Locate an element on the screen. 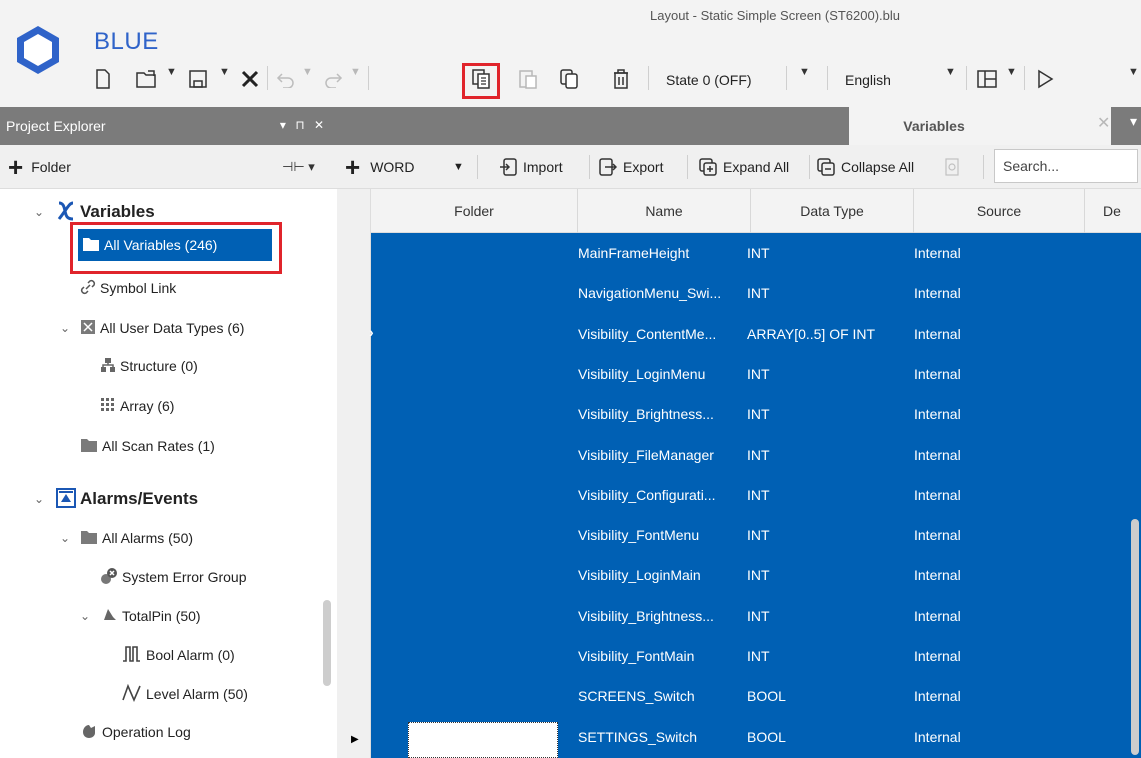 This screenshot has height=758, width=1141. tree-node-scan-rates: All Scan Rates (1) is located at coordinates (147, 446).